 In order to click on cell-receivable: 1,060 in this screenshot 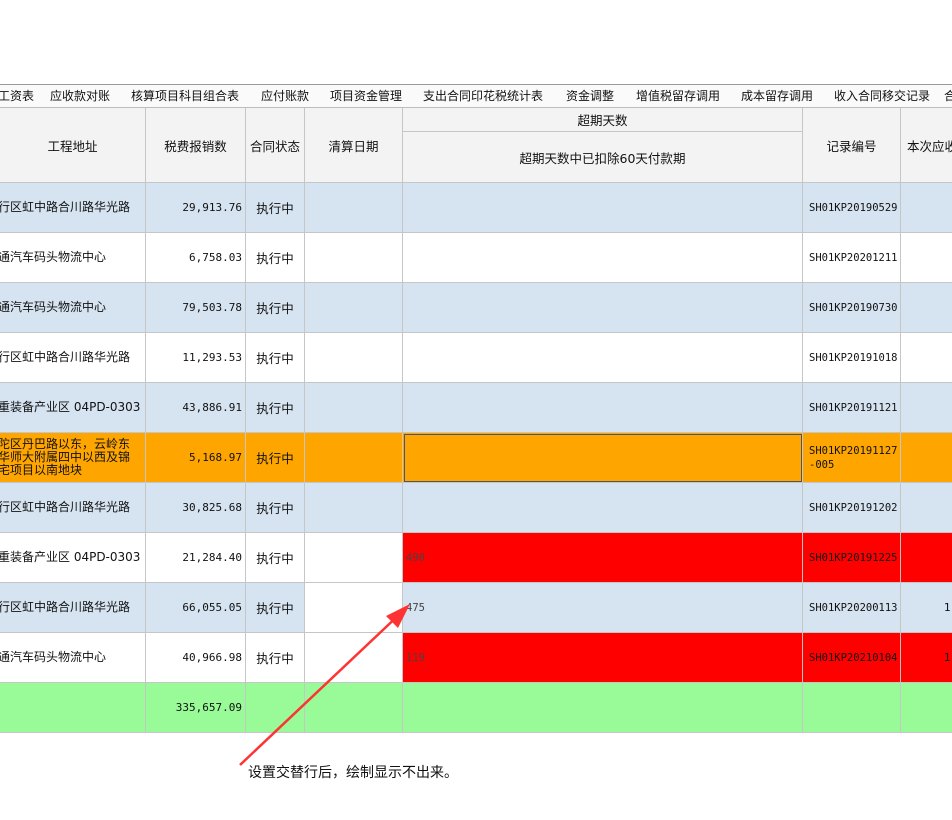, I will do `click(926, 658)`.